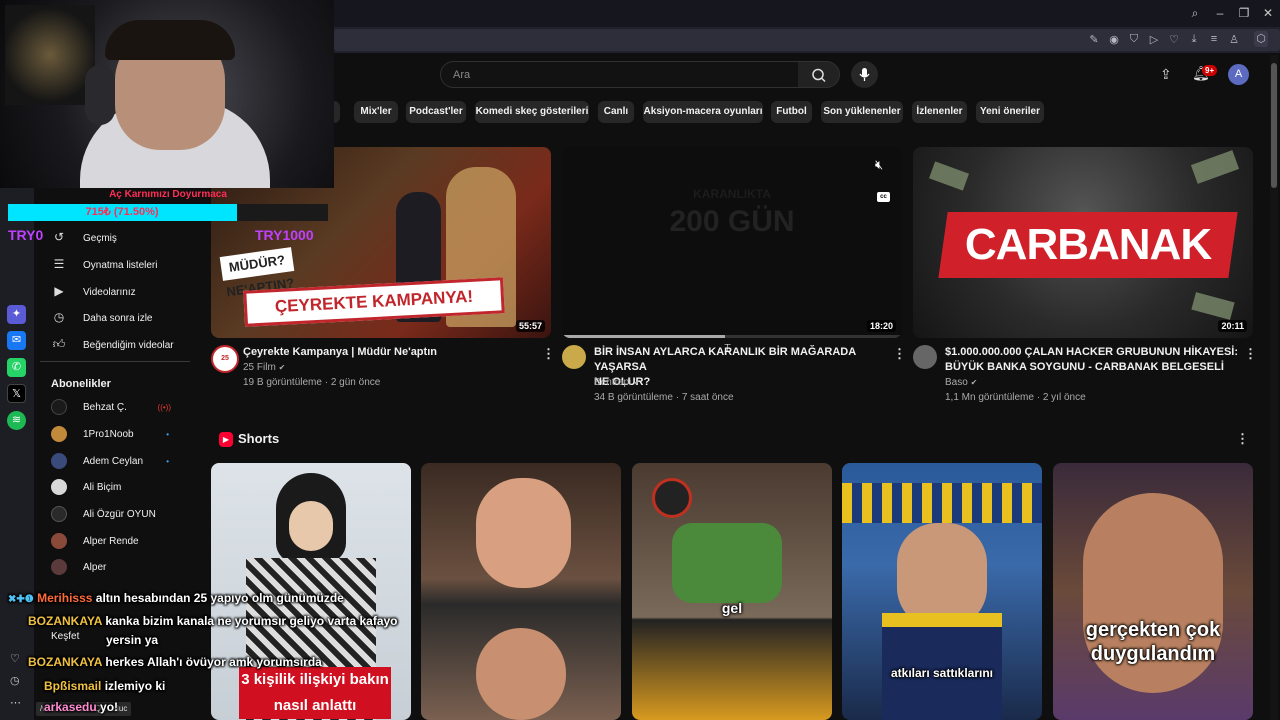 The image size is (1280, 720). Describe the element at coordinates (819, 74) in the screenshot. I see `search-button` at that location.